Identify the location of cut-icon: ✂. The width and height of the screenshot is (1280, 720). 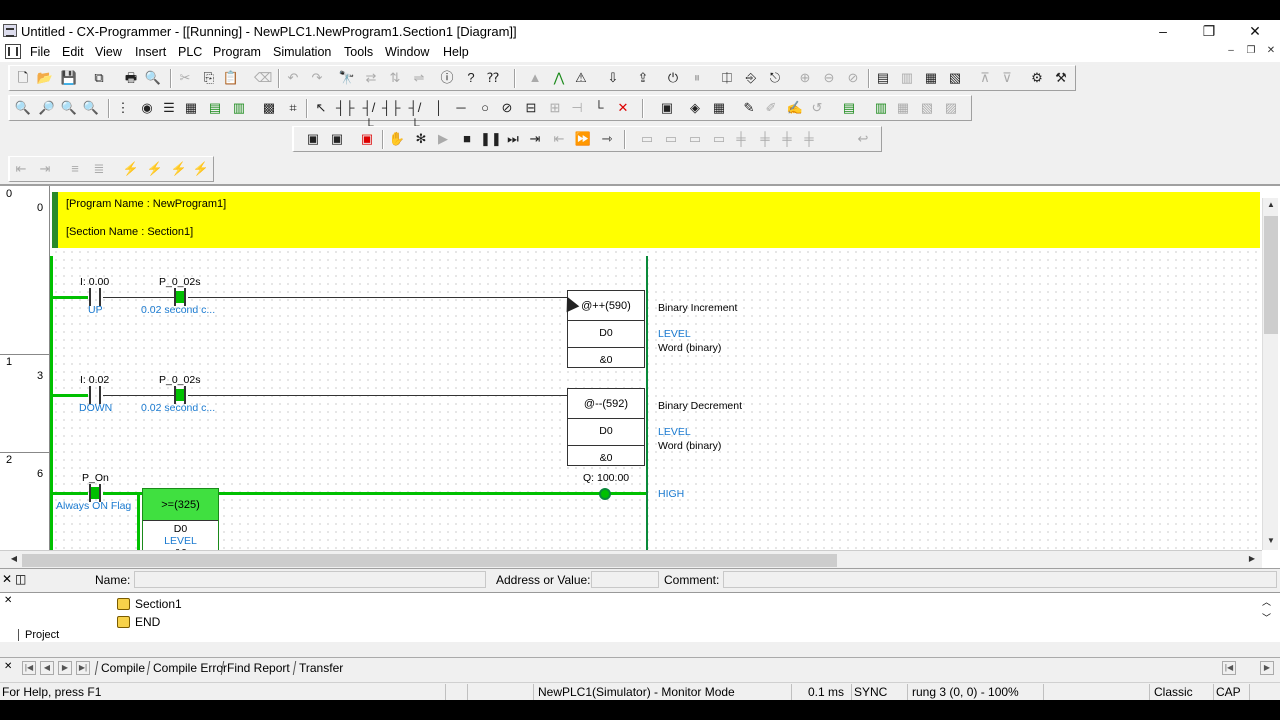
(185, 78).